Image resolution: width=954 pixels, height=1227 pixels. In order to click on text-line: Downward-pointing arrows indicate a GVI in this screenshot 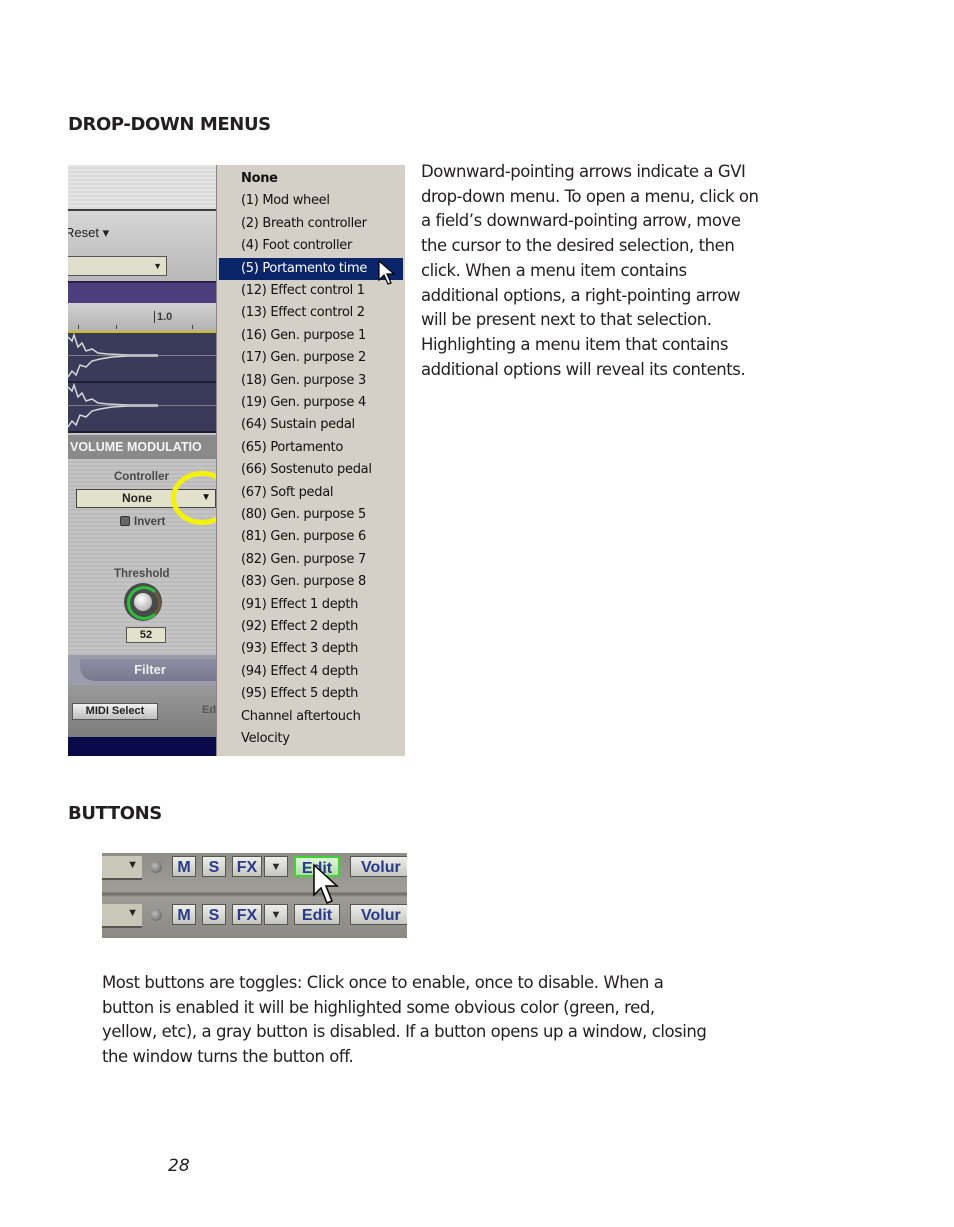, I will do `click(583, 171)`.